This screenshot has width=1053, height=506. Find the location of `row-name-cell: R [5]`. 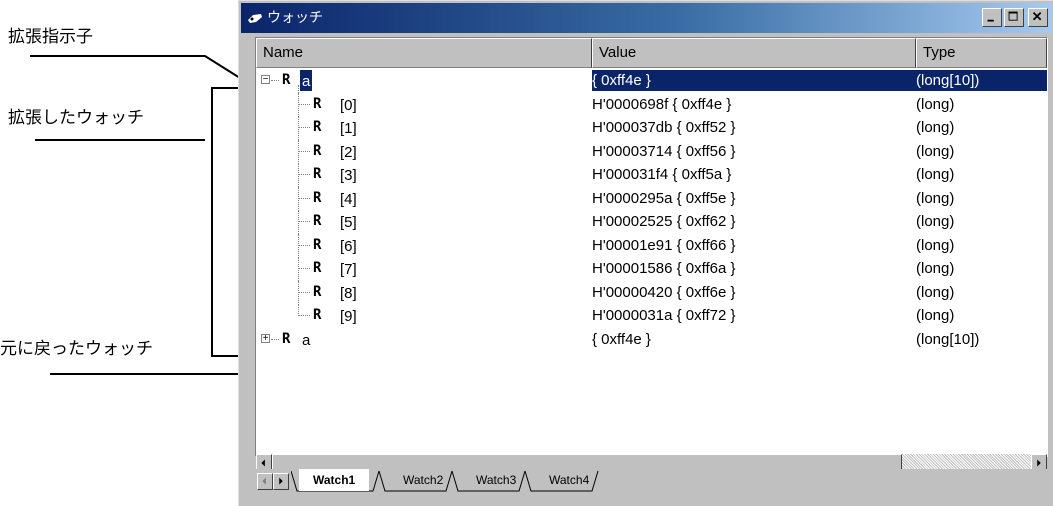

row-name-cell: R [5] is located at coordinates (421, 222).